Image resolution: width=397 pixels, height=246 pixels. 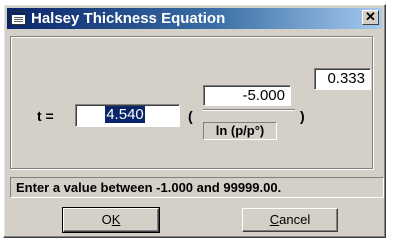 What do you see at coordinates (263, 95) in the screenshot?
I see `numerator-text: -5.000` at bounding box center [263, 95].